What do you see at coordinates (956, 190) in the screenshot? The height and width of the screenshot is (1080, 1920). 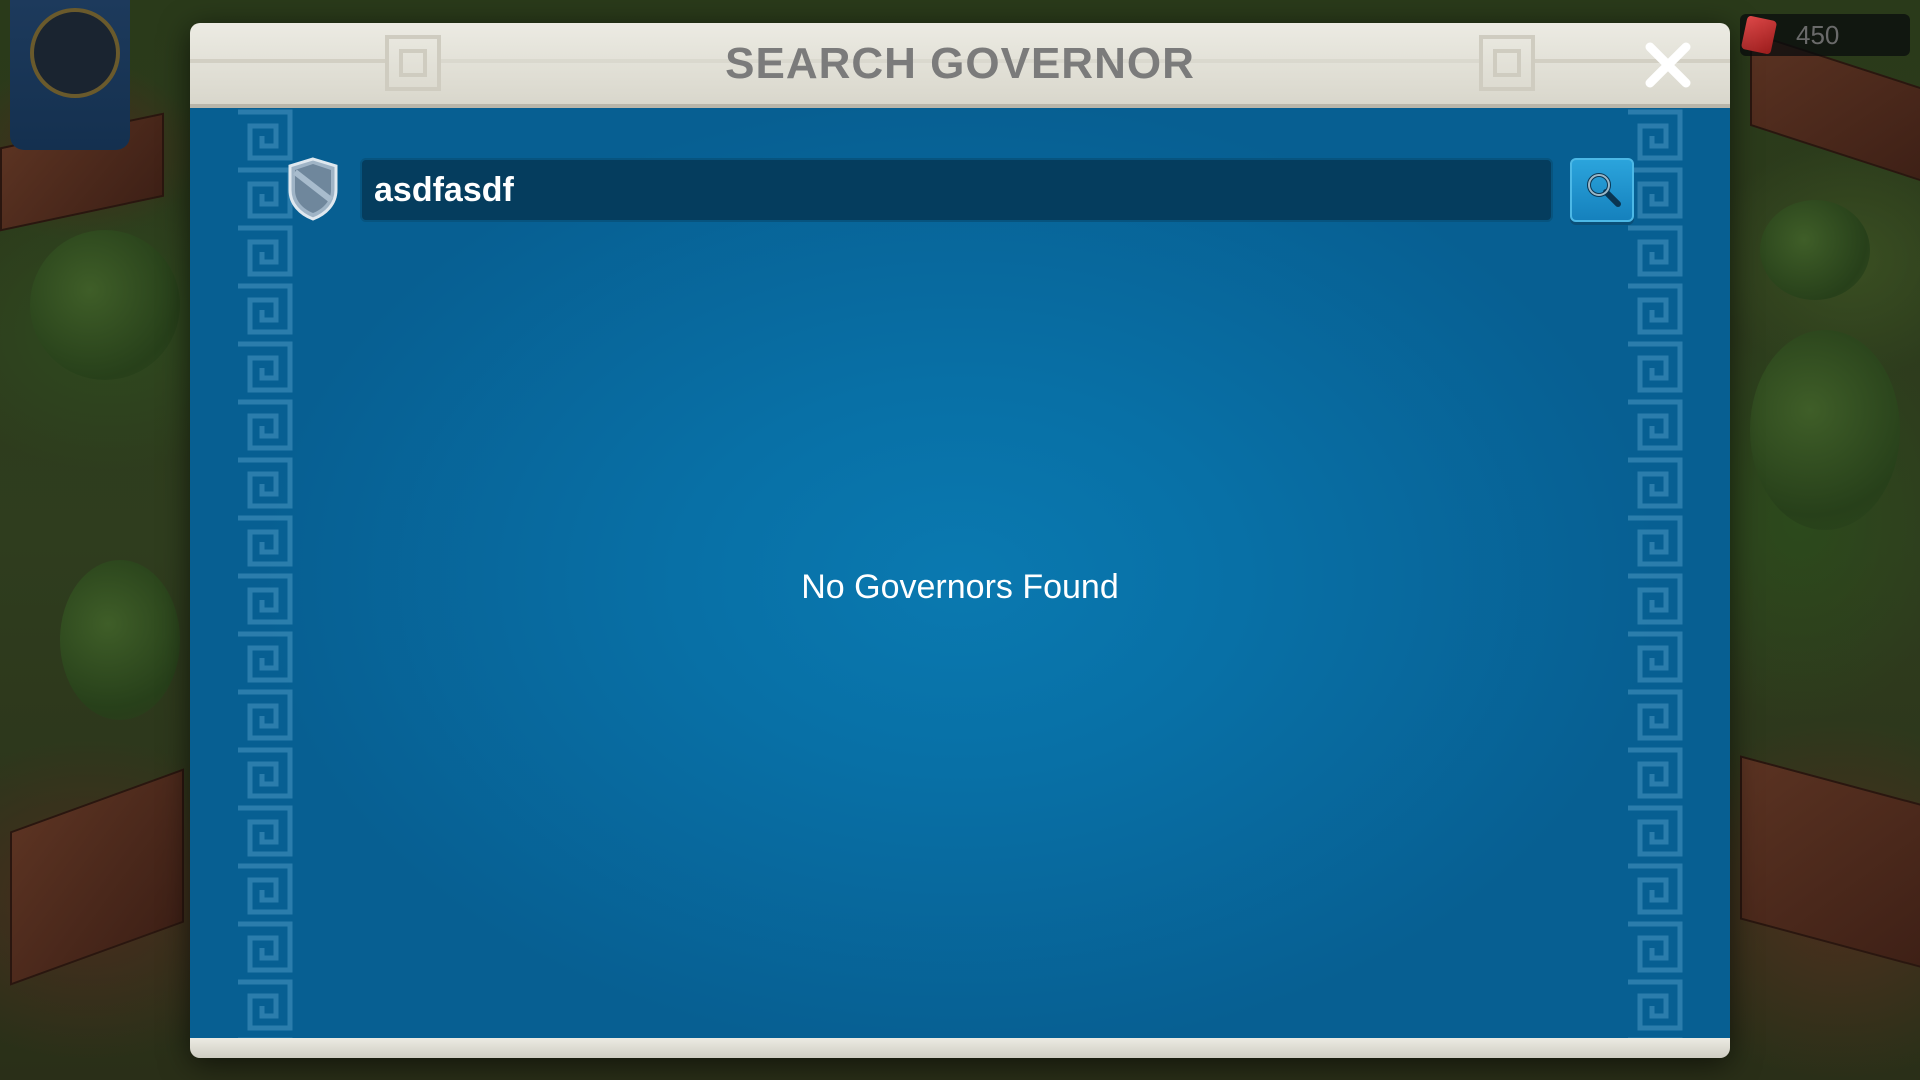 I see `governor-search-input` at bounding box center [956, 190].